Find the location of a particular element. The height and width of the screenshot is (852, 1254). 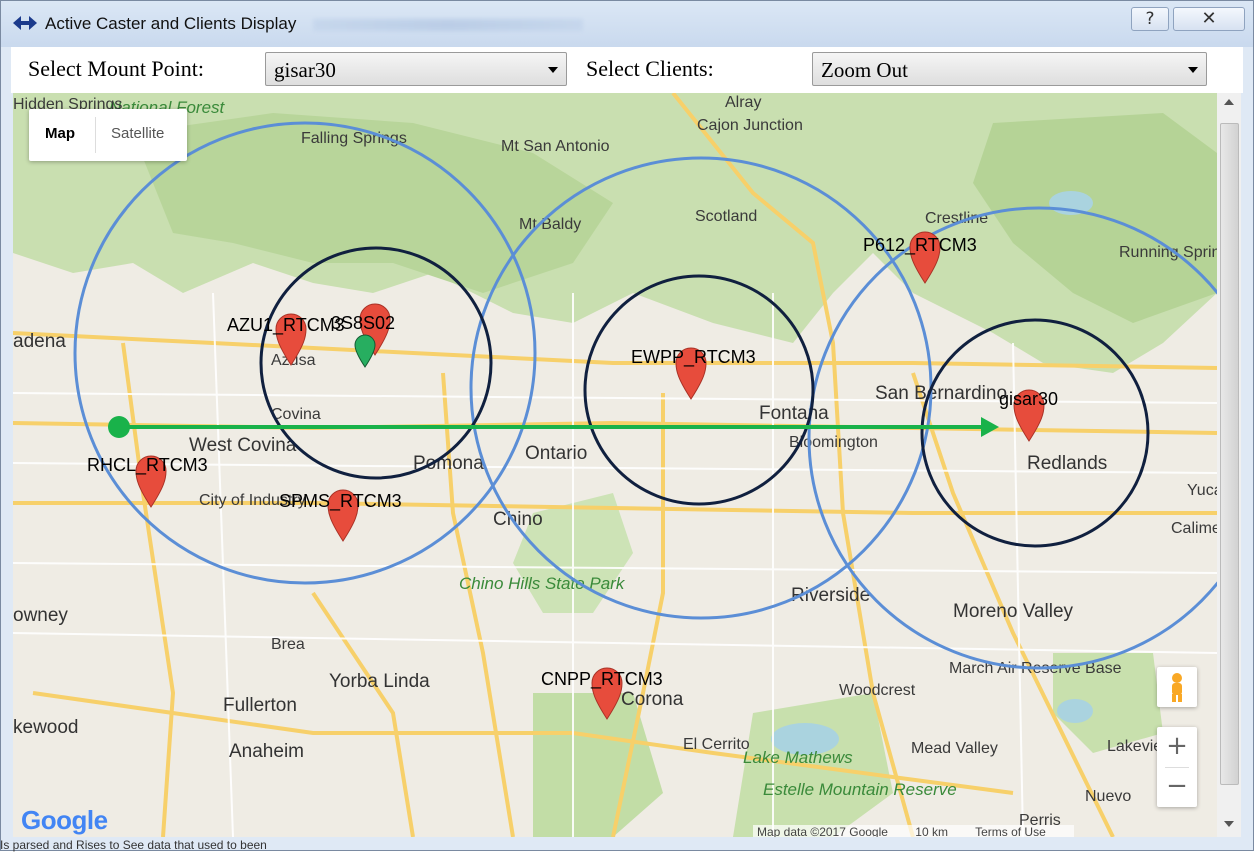

title-blurred-text is located at coordinates (448, 25).